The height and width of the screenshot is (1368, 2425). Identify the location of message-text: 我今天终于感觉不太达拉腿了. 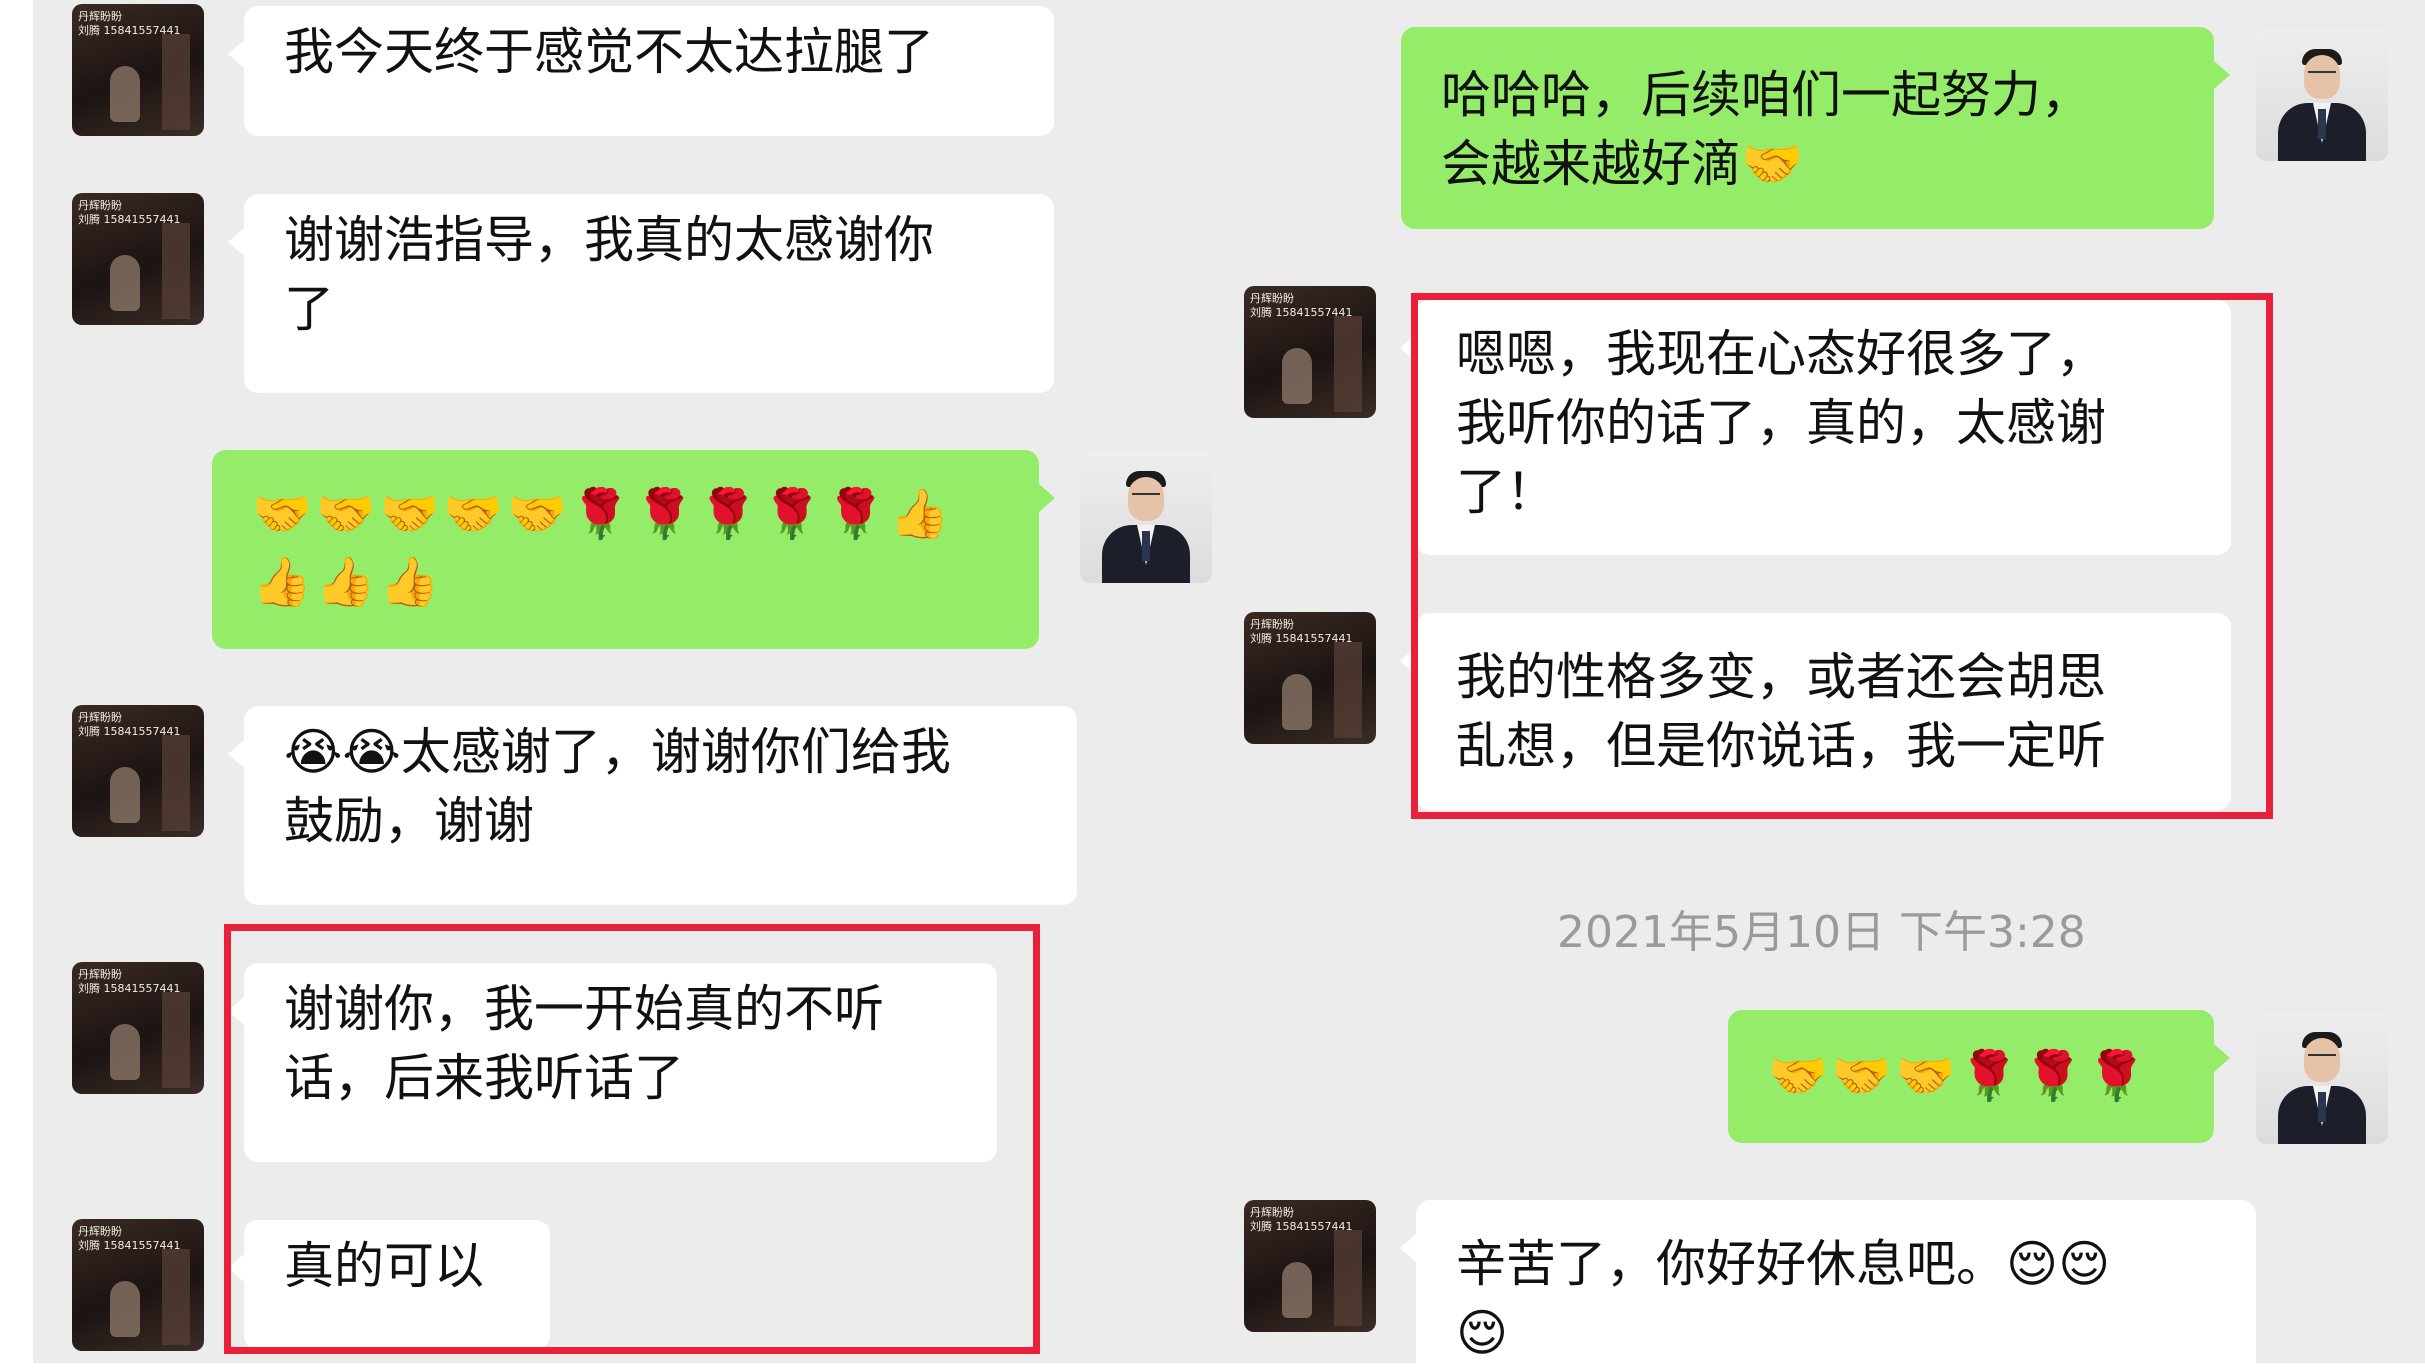
(609, 52).